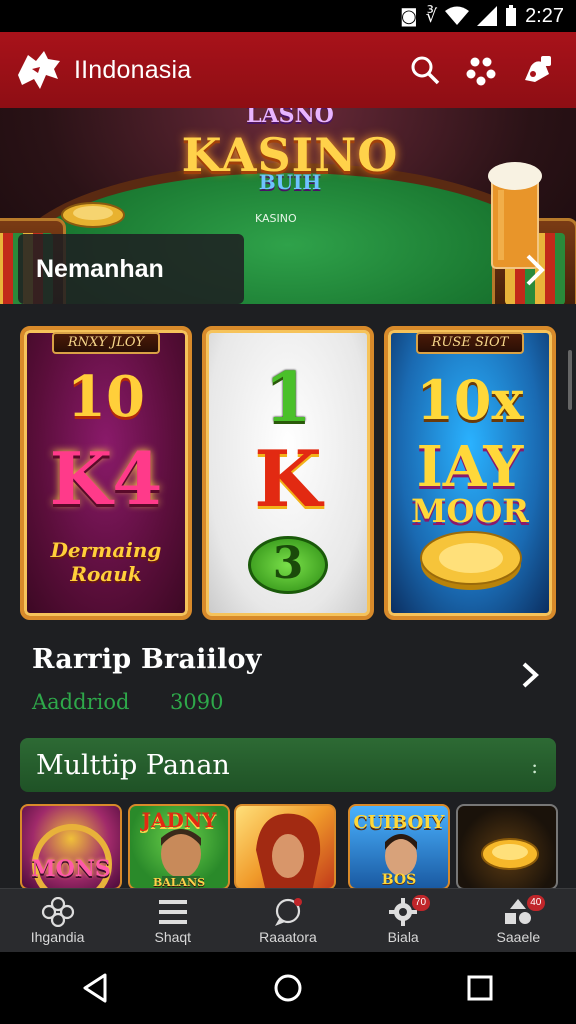 The image size is (576, 1024). What do you see at coordinates (288, 937) in the screenshot?
I see `nav-label: Raaatora` at bounding box center [288, 937].